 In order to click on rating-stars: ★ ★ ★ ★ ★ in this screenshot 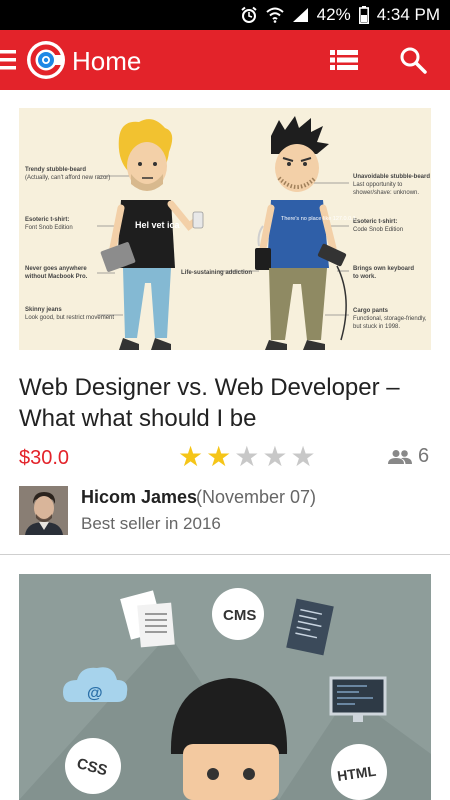, I will do `click(247, 457)`.